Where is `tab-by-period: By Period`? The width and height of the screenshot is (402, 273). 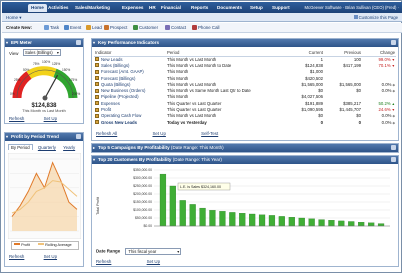 tab-by-period: By Period is located at coordinates (20, 147).